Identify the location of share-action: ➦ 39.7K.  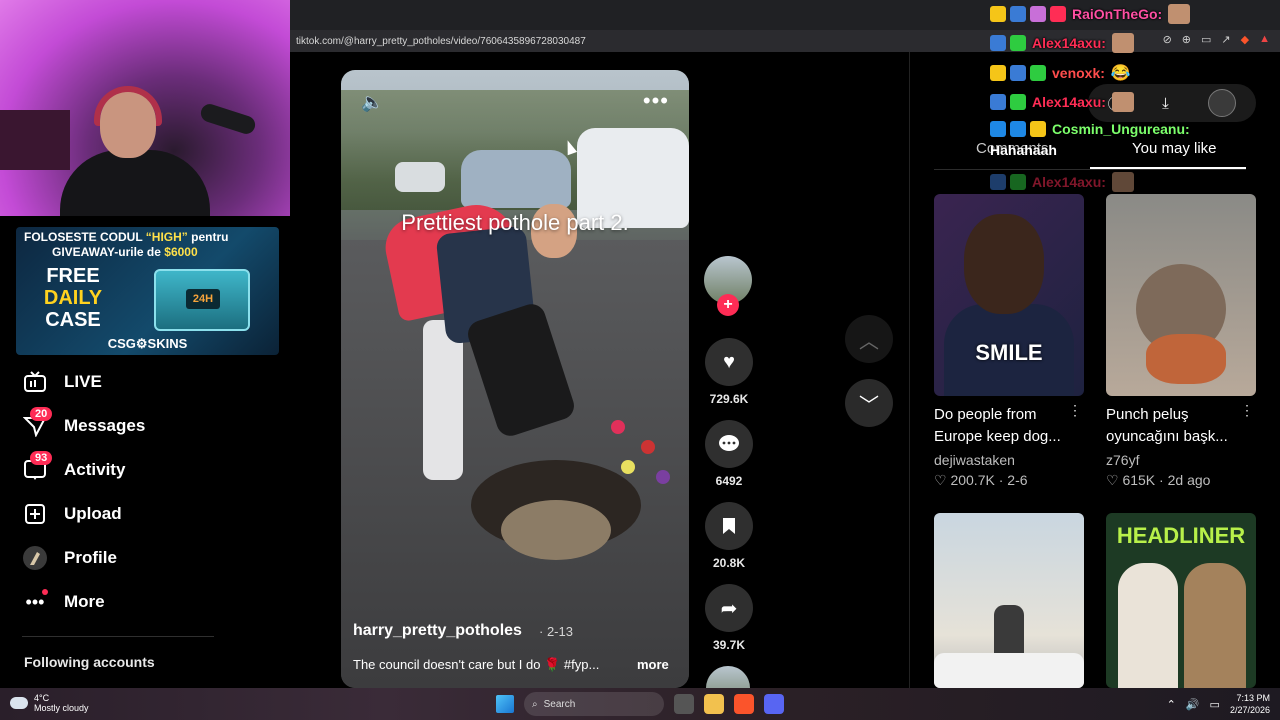
(729, 618).